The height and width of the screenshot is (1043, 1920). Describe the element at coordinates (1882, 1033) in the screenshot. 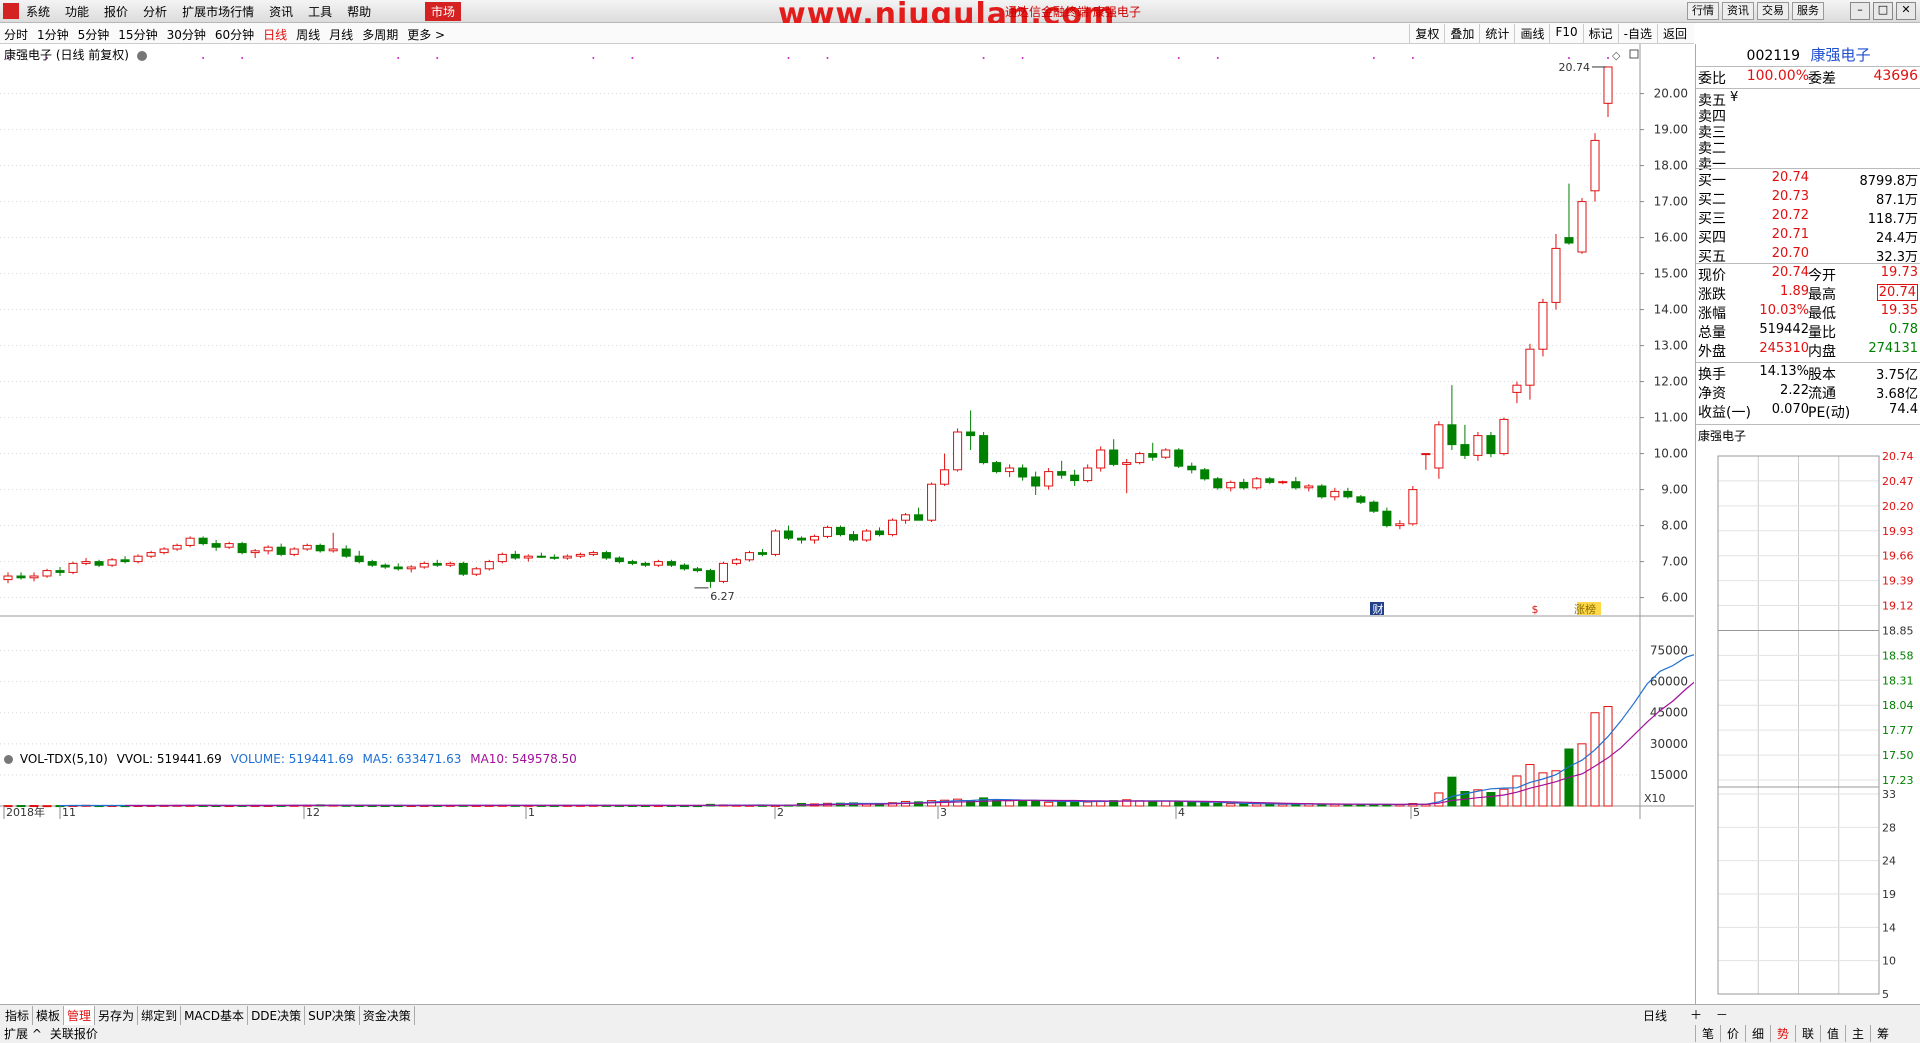

I see `quote-tab-7: 筹` at that location.